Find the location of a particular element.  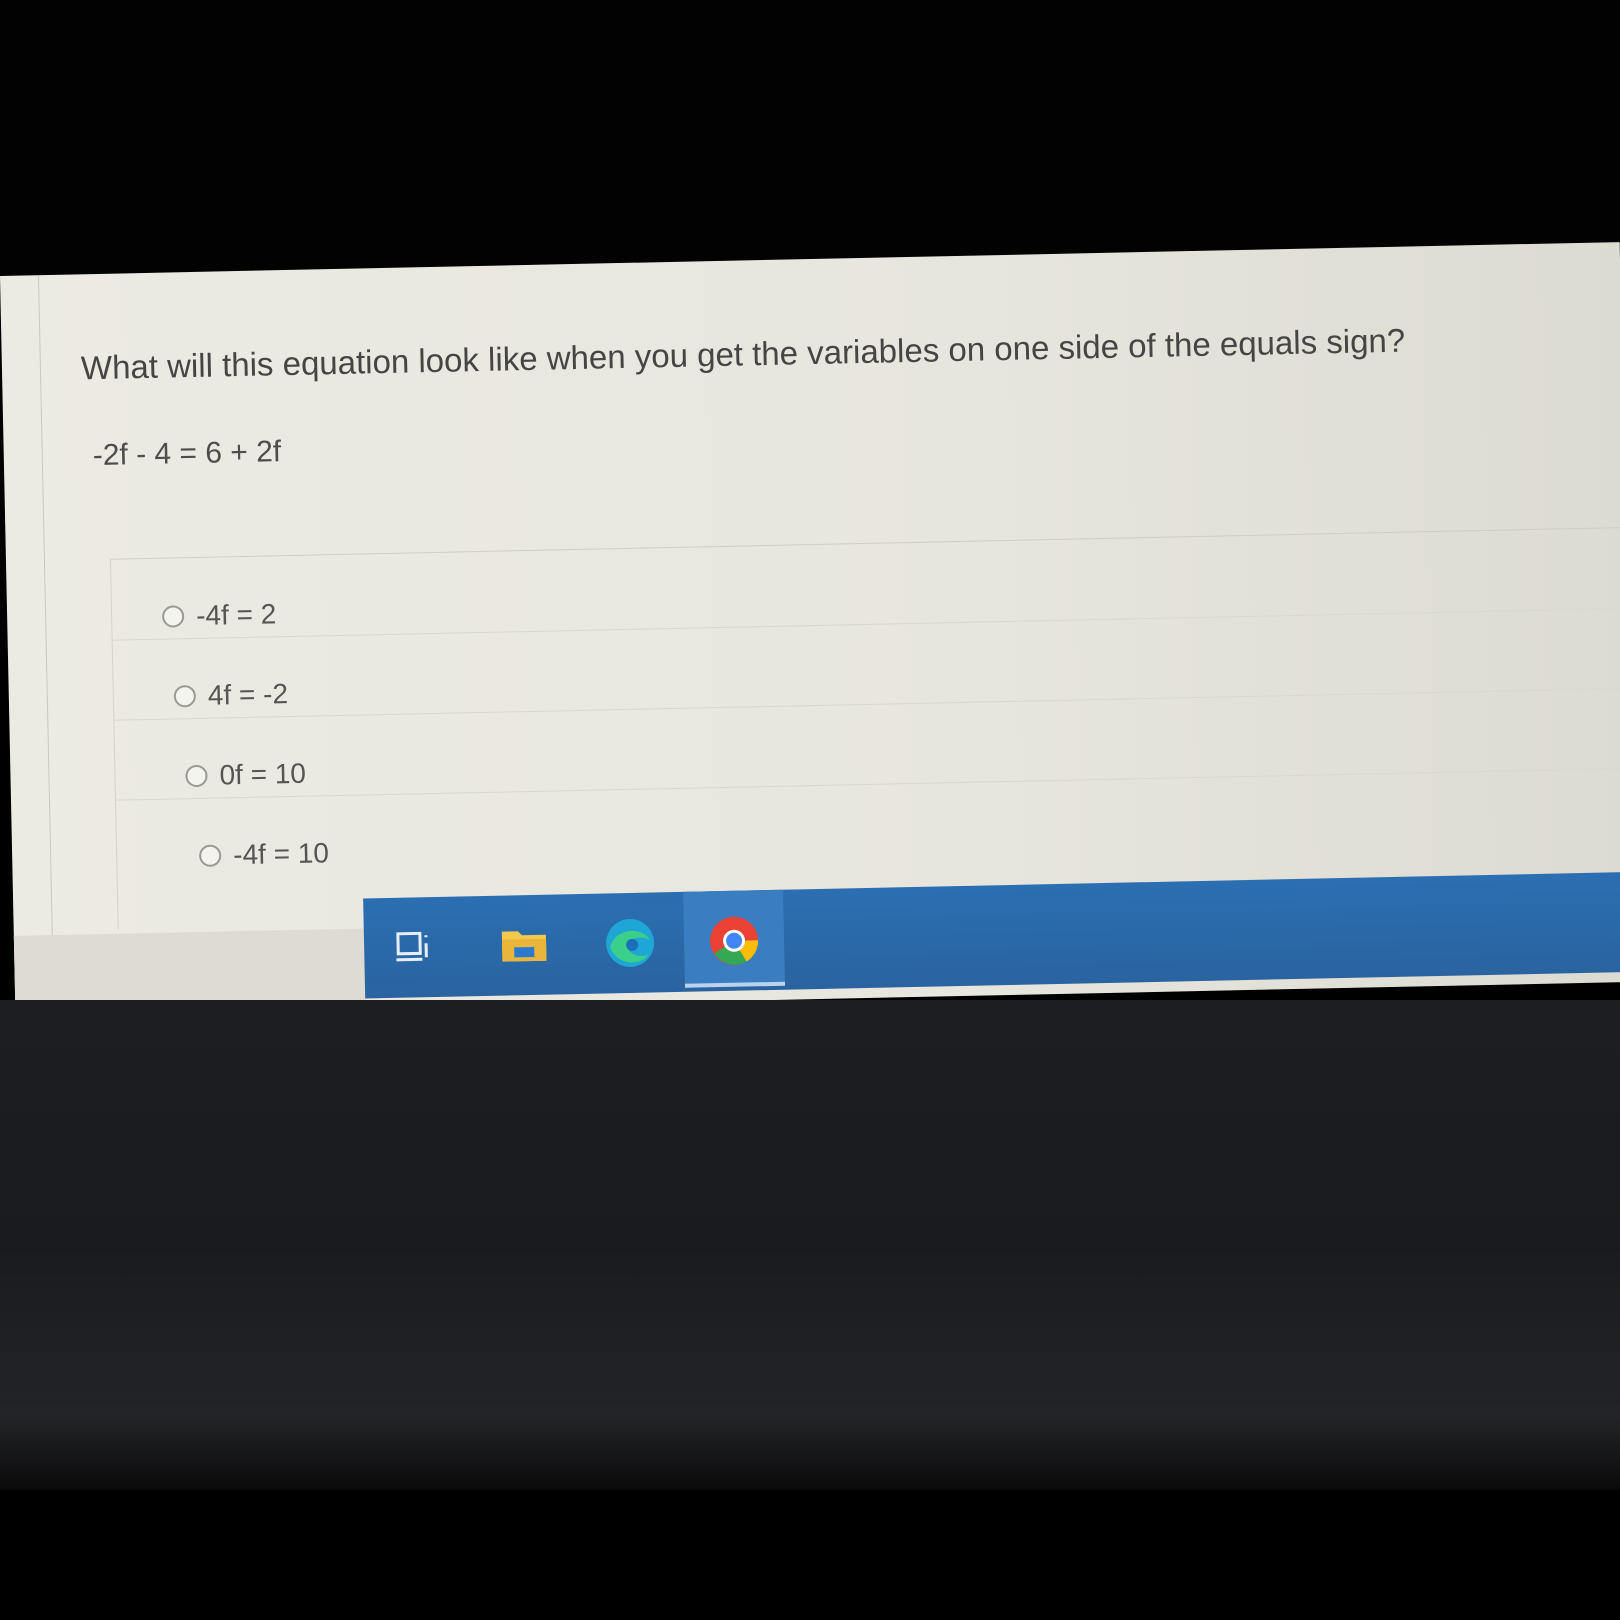

file-explorer-icon is located at coordinates (524, 945).